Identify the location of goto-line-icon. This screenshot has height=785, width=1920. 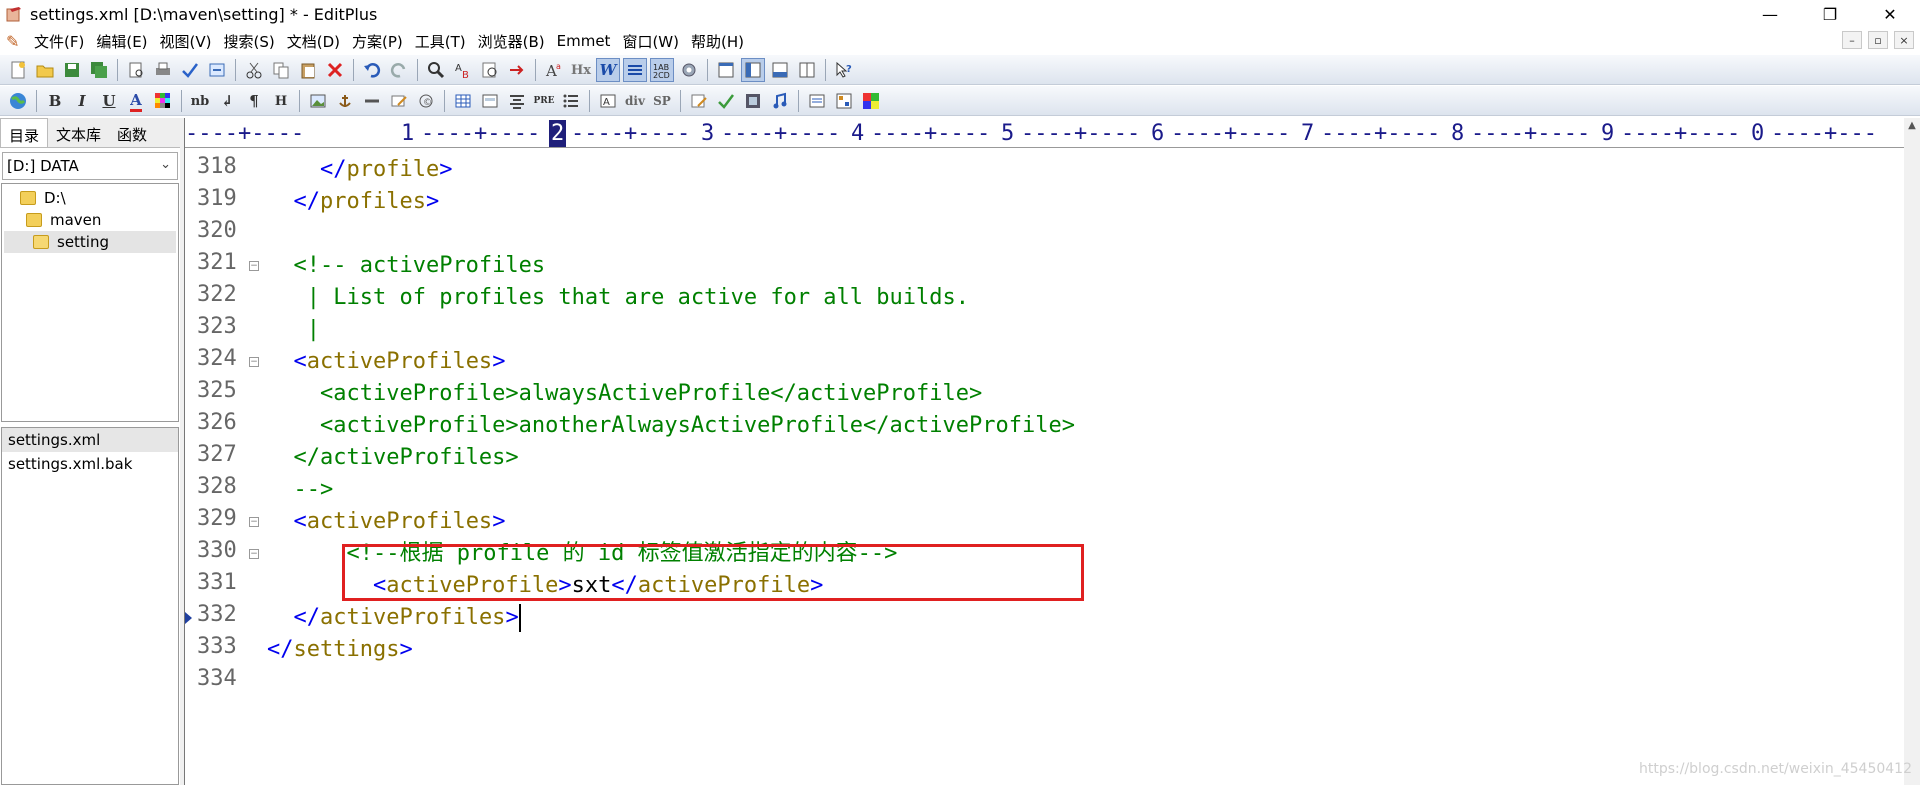
(517, 70).